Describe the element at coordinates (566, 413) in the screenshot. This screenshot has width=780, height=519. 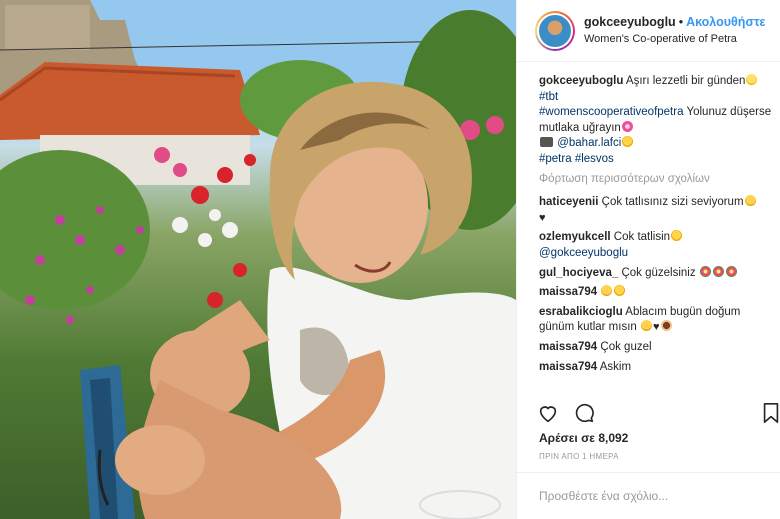
I see `action-bar` at that location.